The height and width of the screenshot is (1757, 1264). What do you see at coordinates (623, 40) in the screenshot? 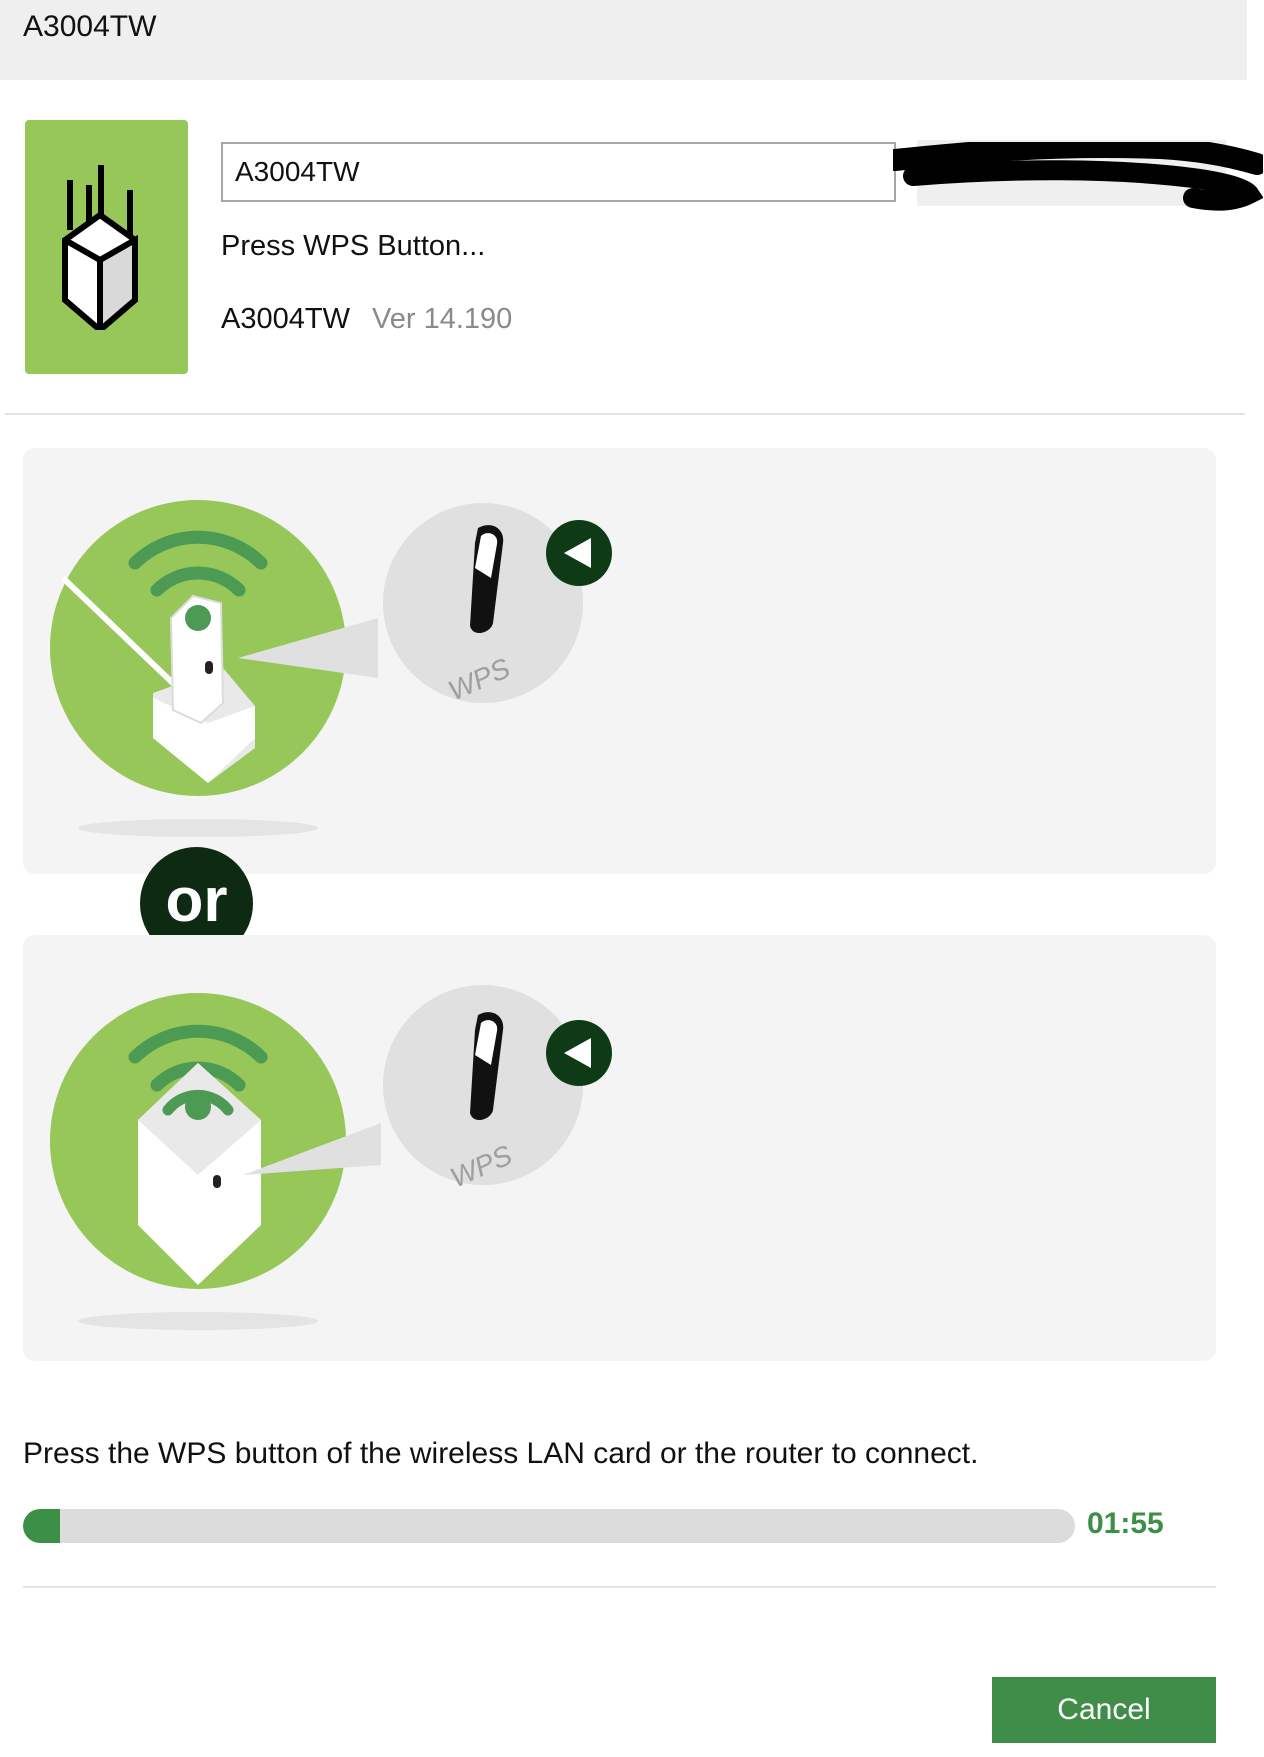
I see `title-bar: A3004TW` at bounding box center [623, 40].